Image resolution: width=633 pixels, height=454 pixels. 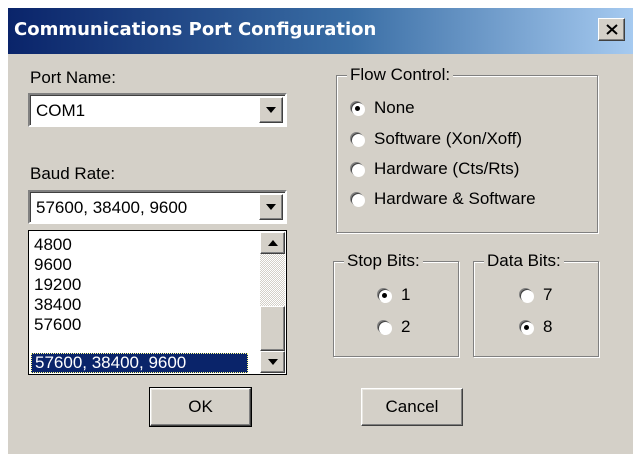 What do you see at coordinates (61, 110) in the screenshot?
I see `port-name-value: COM1` at bounding box center [61, 110].